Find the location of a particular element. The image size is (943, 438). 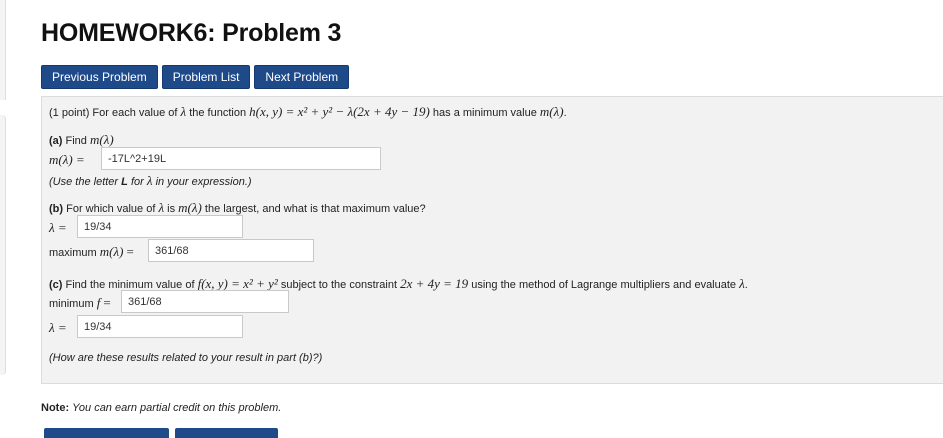

max-m-lambda: m(λ) is located at coordinates (111, 251).